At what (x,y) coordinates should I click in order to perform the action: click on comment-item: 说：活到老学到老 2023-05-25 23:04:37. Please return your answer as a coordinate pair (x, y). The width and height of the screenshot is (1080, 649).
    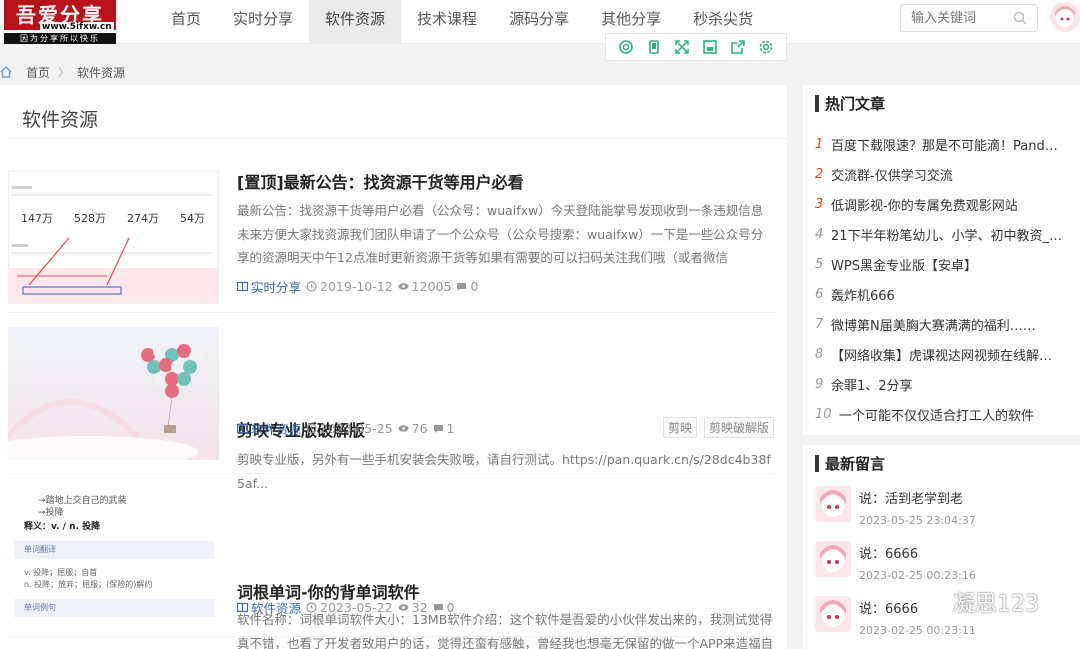
    Looking at the image, I should click on (945, 511).